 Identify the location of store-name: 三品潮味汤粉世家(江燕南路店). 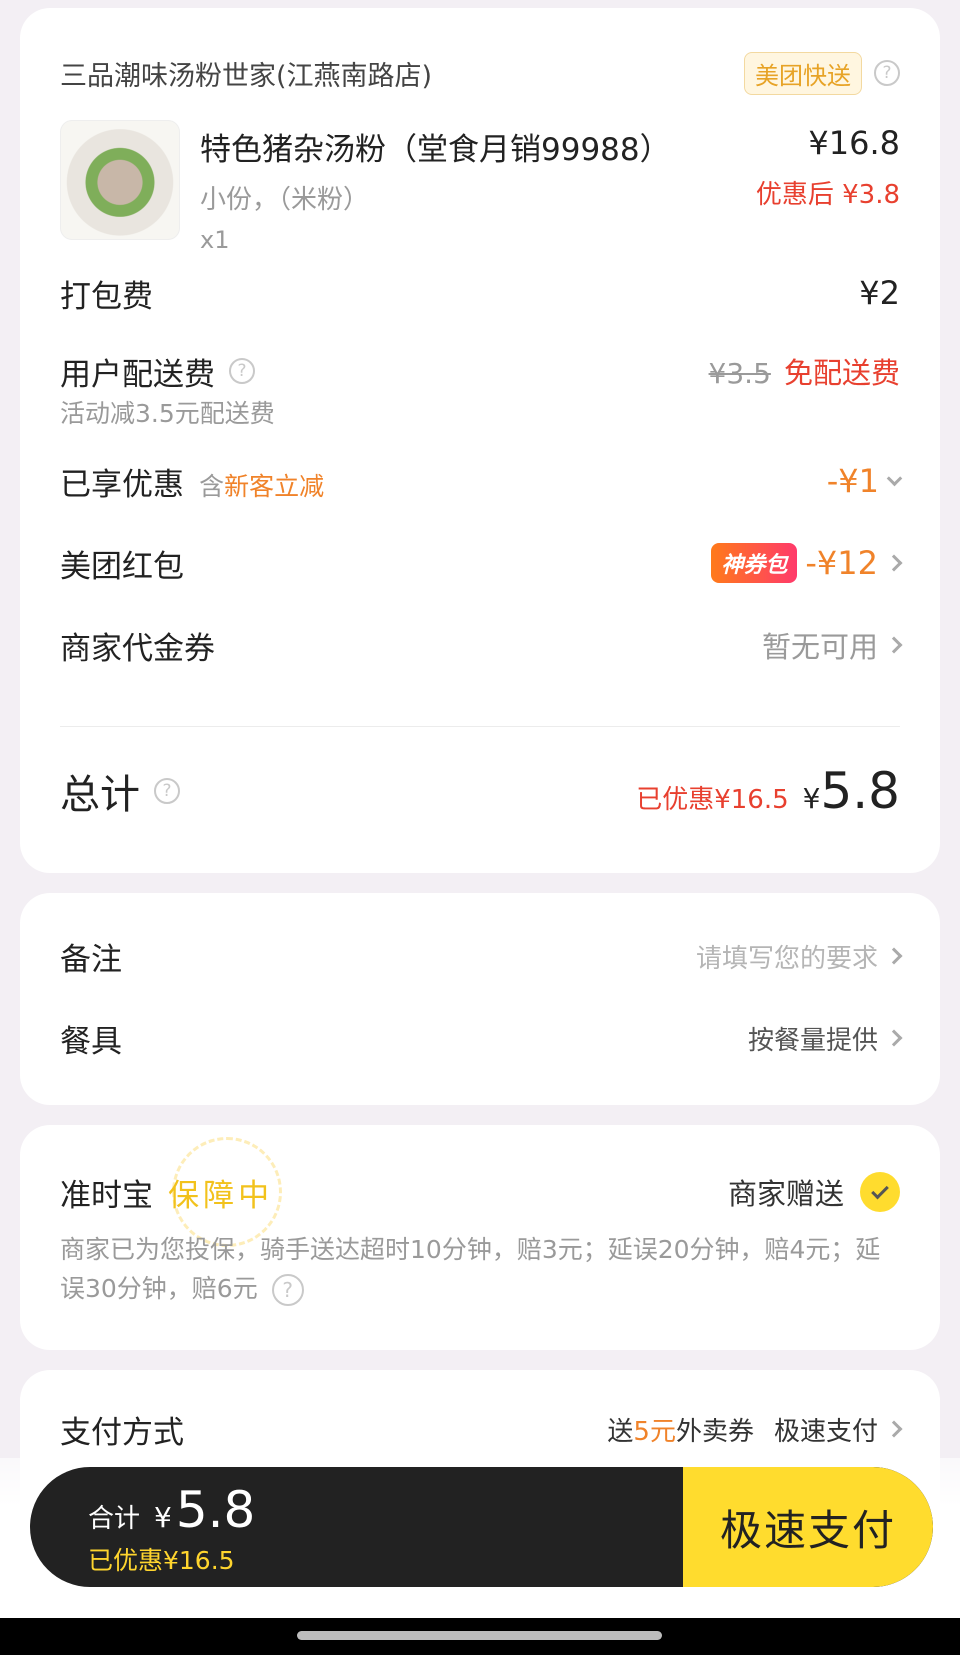
(246, 73).